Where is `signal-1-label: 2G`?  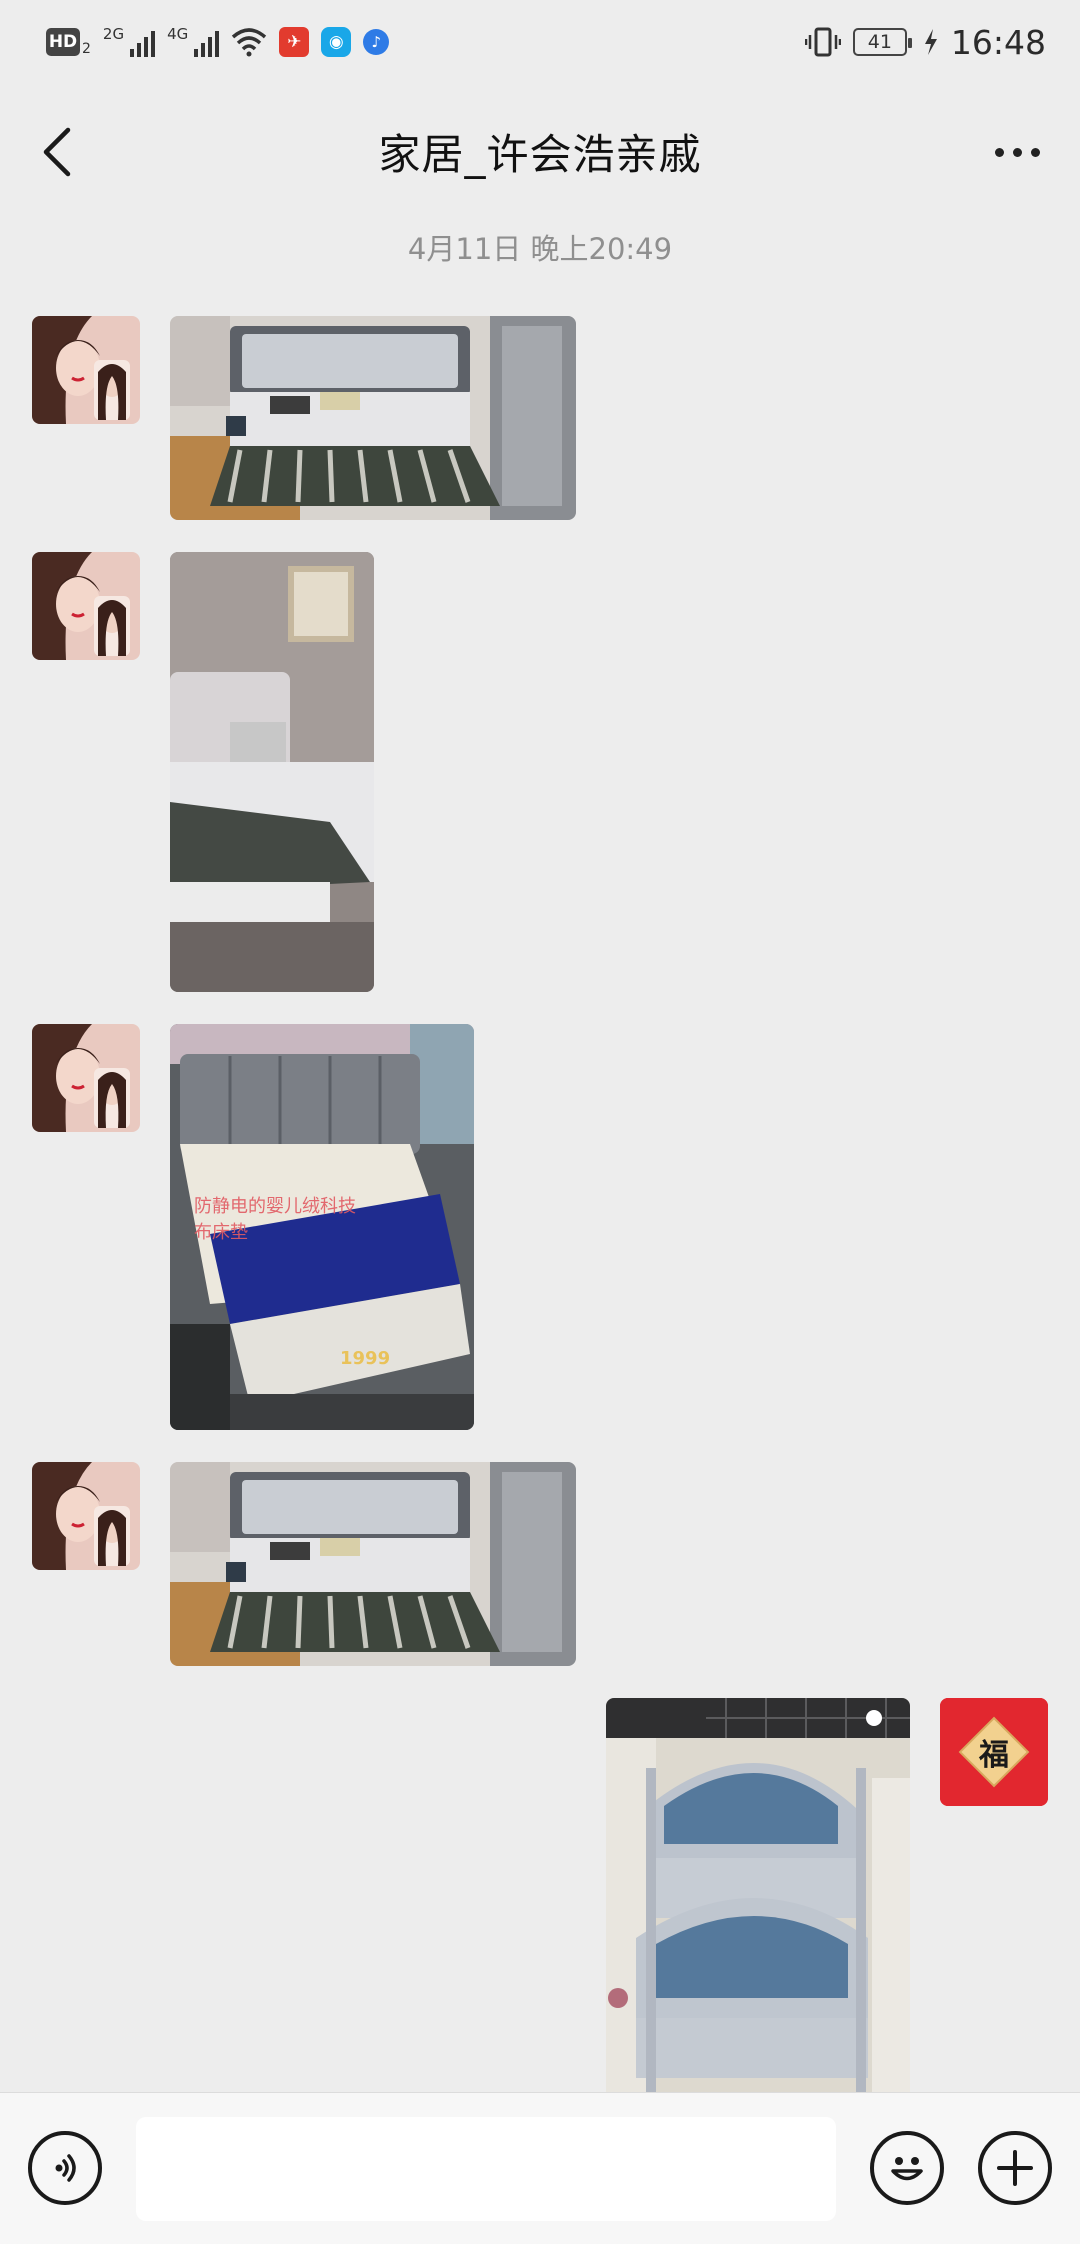 signal-1-label: 2G is located at coordinates (113, 34).